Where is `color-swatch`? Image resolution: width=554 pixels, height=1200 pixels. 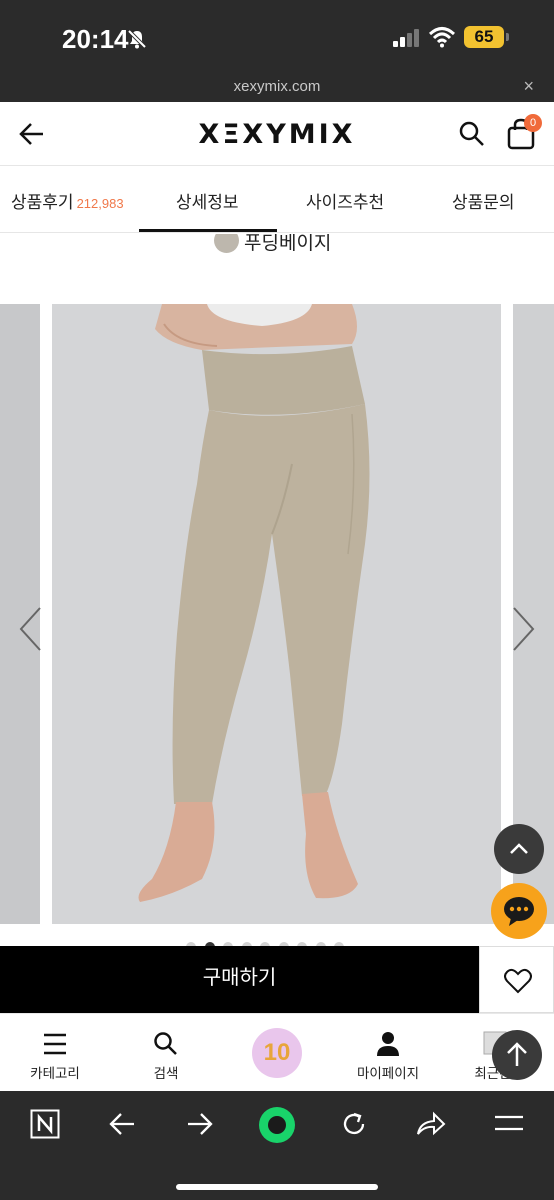 color-swatch is located at coordinates (226, 243).